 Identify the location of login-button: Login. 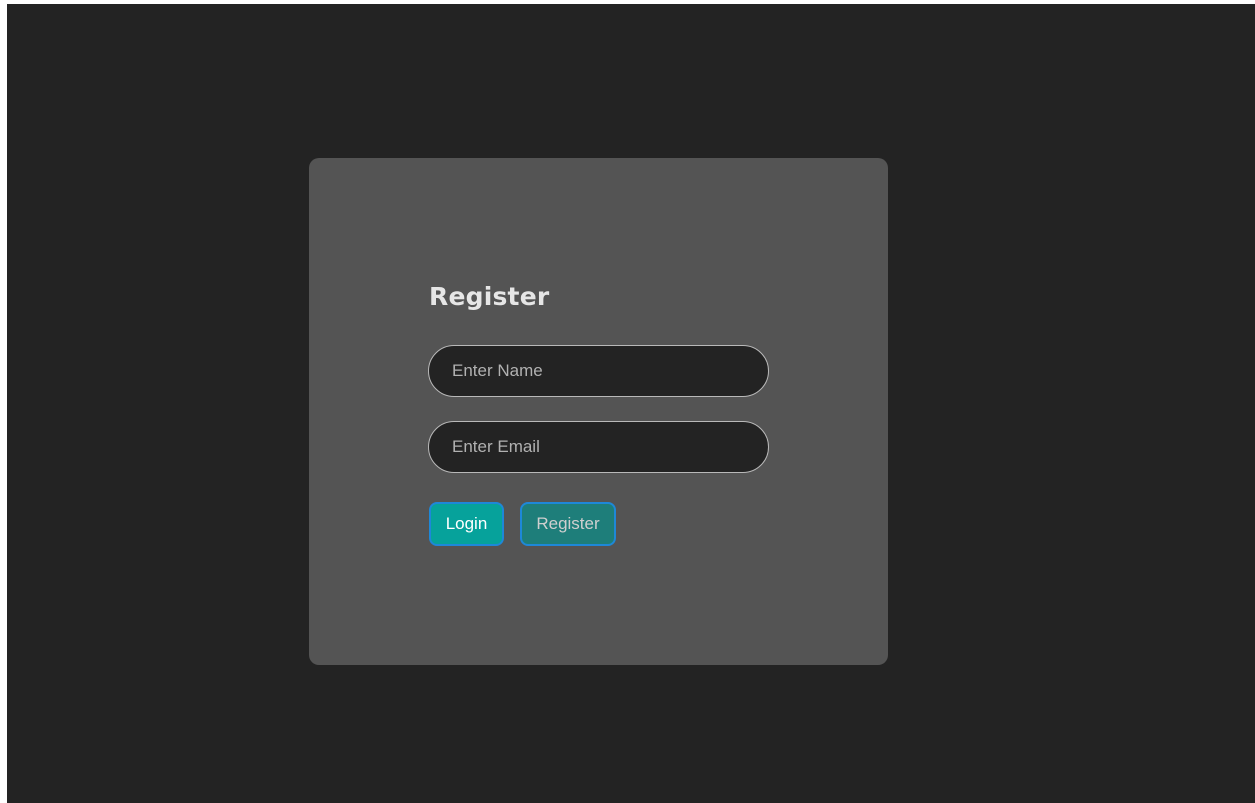
(466, 524).